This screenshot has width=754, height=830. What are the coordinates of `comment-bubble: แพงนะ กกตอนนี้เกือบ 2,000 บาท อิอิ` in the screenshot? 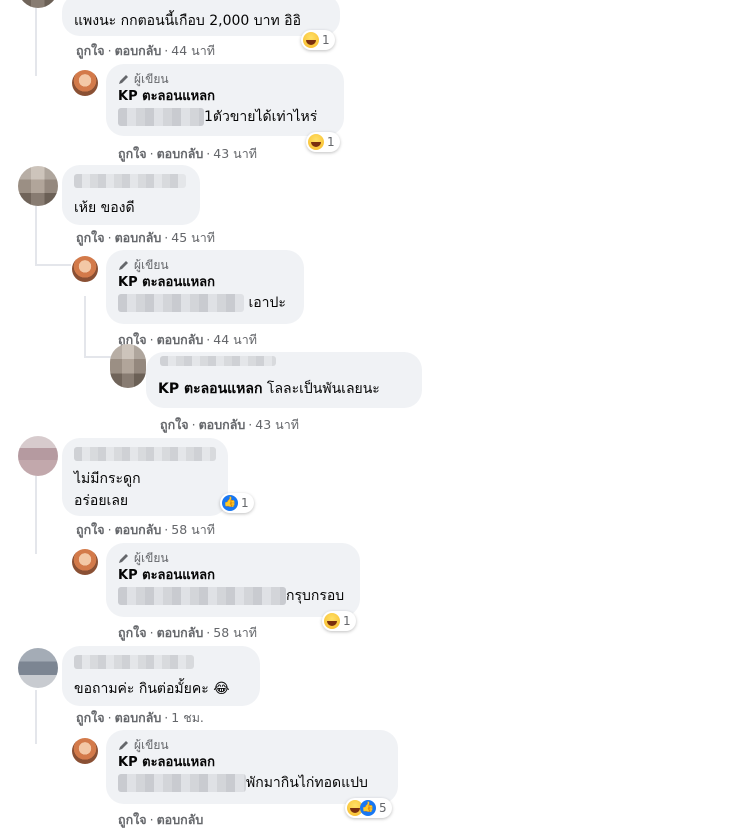 It's located at (201, 18).